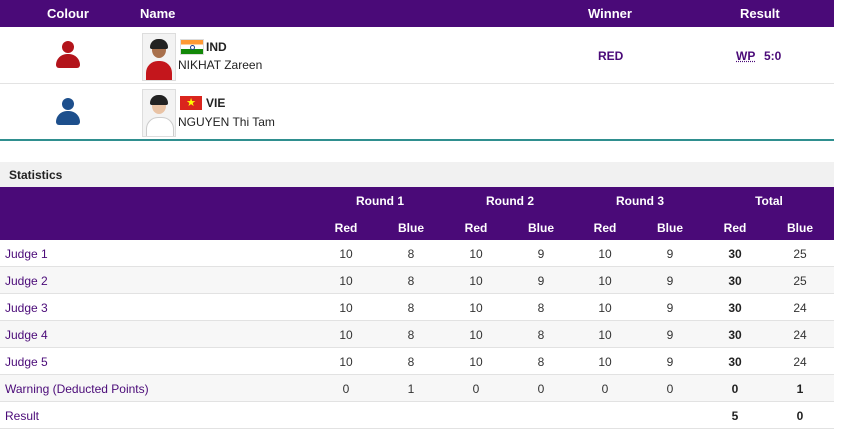  Describe the element at coordinates (417, 253) in the screenshot. I see `stat-row: Judge 1 10 8 10 9 10 9 30 25` at that location.